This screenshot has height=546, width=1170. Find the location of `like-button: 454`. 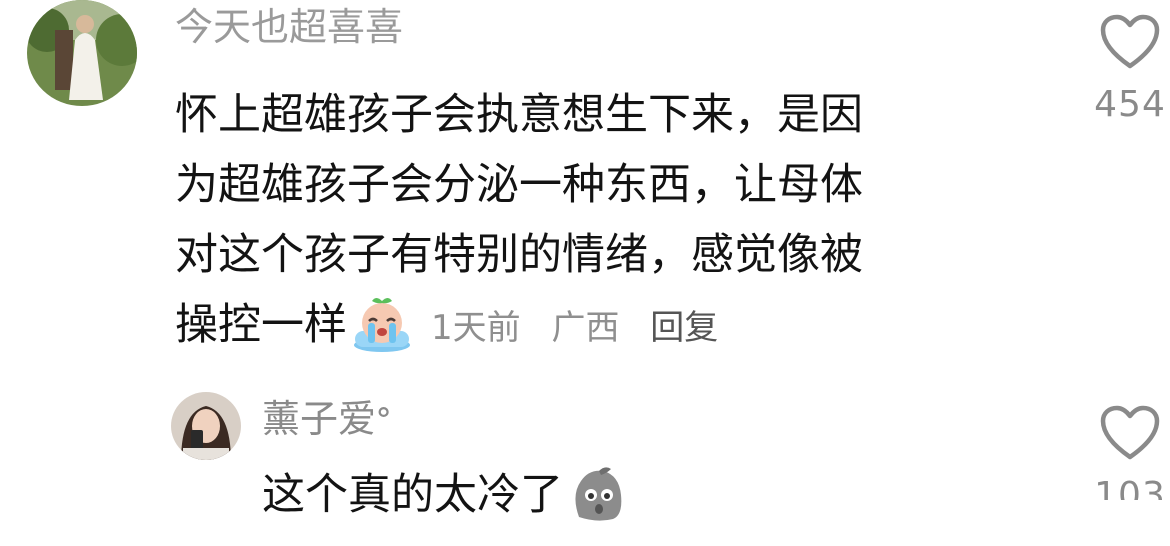

like-button: 454 is located at coordinates (1130, 69).